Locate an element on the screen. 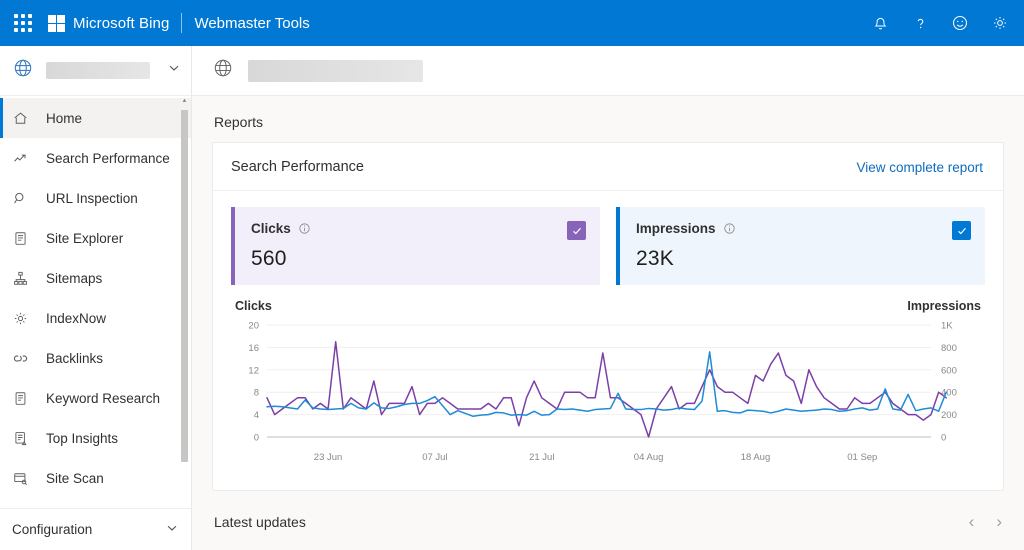 This screenshot has height=550, width=1024. help-question-icon is located at coordinates (920, 23).